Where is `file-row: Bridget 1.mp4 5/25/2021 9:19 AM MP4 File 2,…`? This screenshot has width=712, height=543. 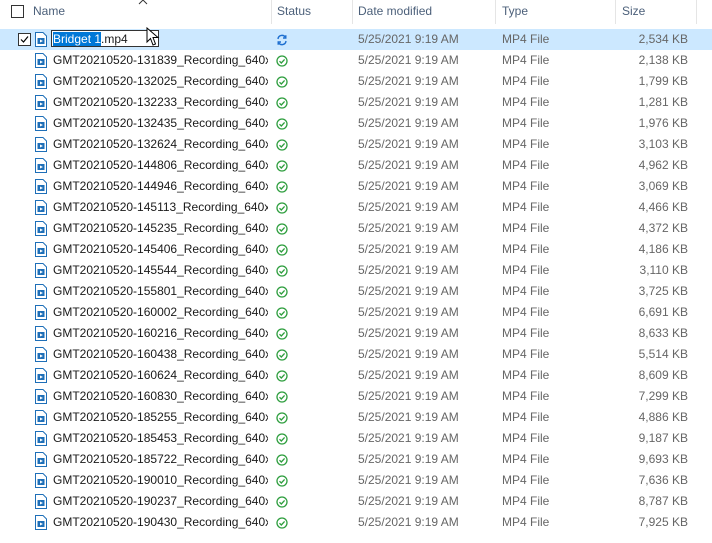
file-row: Bridget 1.mp4 5/25/2021 9:19 AM MP4 File 2,… is located at coordinates (356, 39).